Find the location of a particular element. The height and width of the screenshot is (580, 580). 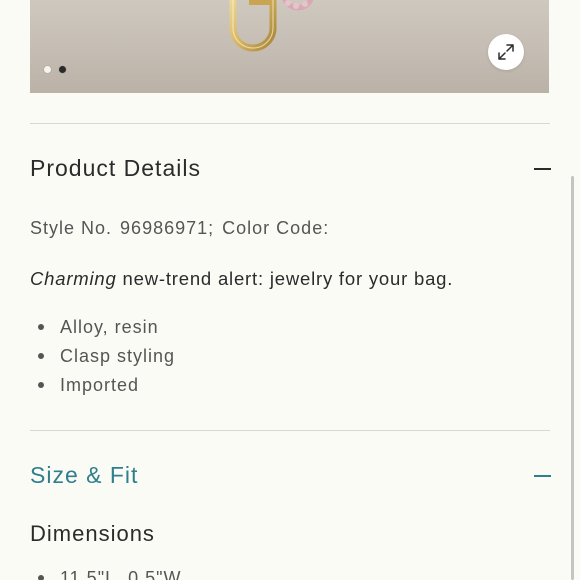

carousel-dot is located at coordinates (47, 69).